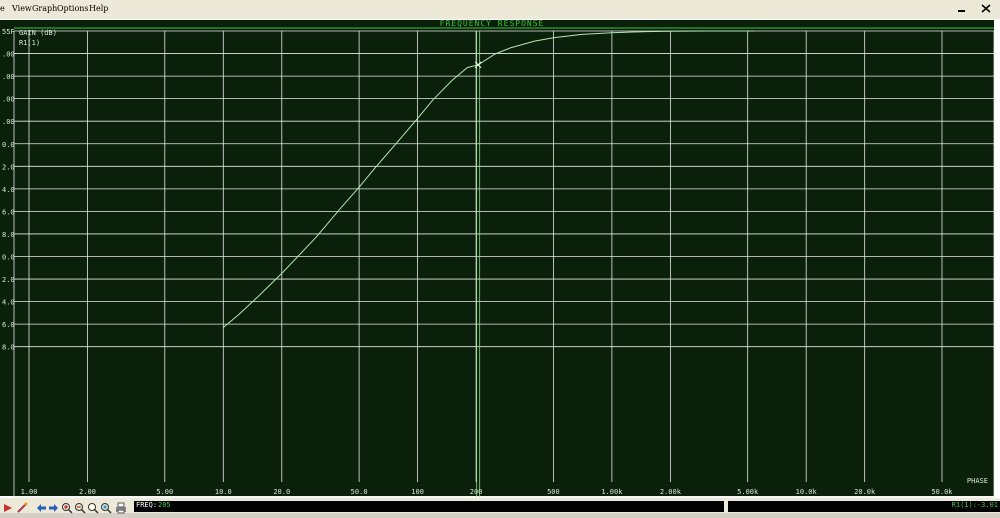 This screenshot has height=518, width=1000. I want to click on x-tick-label: 1.00, so click(29, 492).